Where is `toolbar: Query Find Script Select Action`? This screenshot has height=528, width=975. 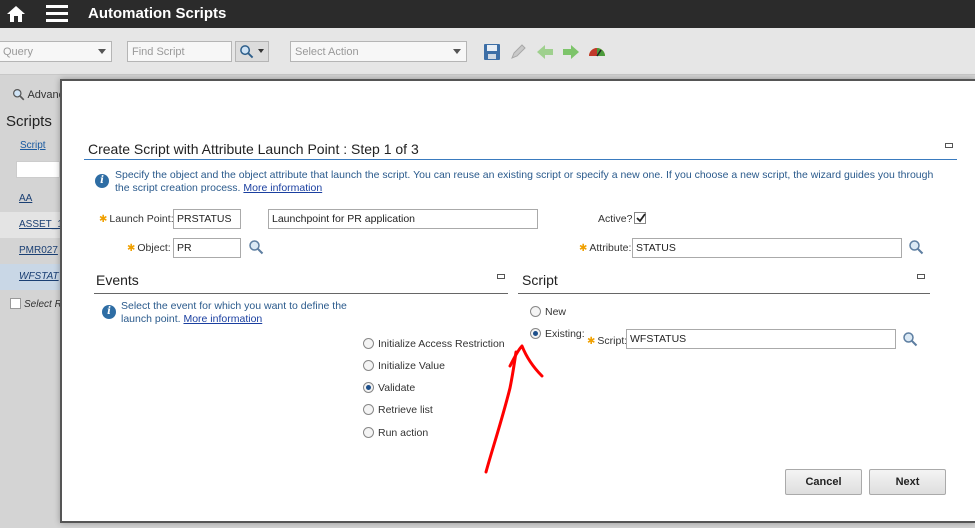 toolbar: Query Find Script Select Action is located at coordinates (487, 51).